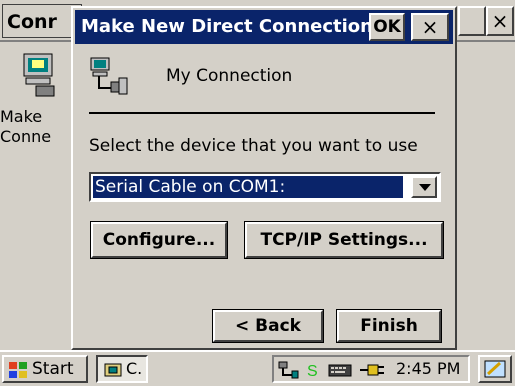 Image resolution: width=515 pixels, height=386 pixels. Describe the element at coordinates (430, 27) in the screenshot. I see `close-button: ×` at that location.